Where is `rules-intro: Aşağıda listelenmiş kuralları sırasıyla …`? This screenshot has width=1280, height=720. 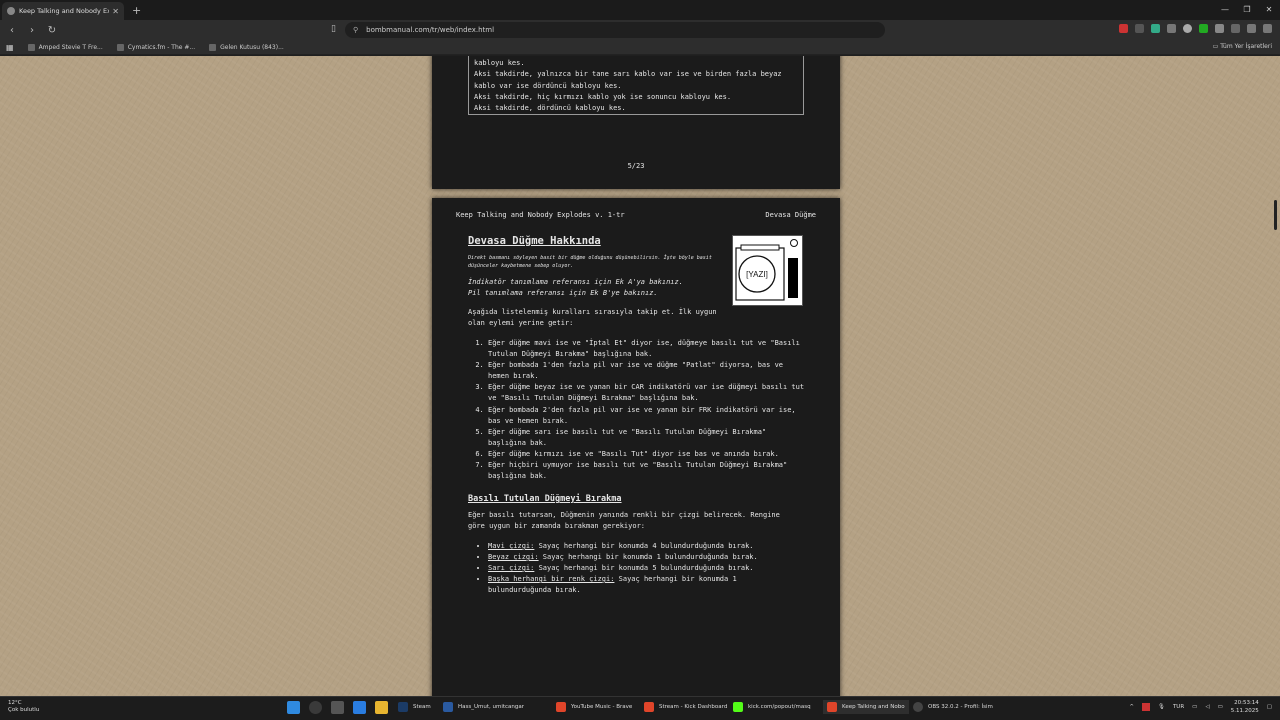
rules-intro: Aşağıda listelenmiş kuralları sırasıyla … is located at coordinates (592, 317).